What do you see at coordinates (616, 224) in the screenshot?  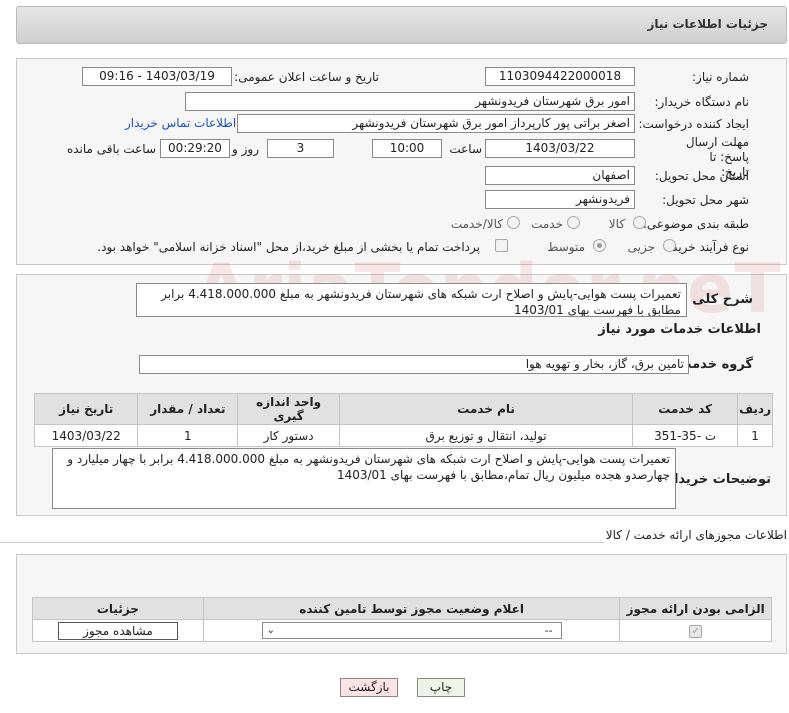 I see `category-option-goods: کالا` at bounding box center [616, 224].